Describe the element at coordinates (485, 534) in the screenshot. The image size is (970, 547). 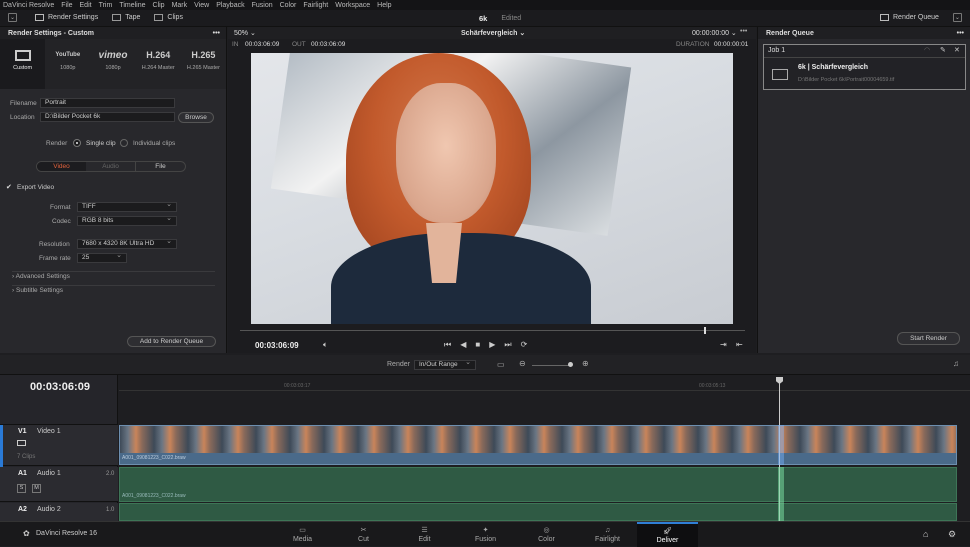
I see `page-fusion: ✦ Fusion` at that location.